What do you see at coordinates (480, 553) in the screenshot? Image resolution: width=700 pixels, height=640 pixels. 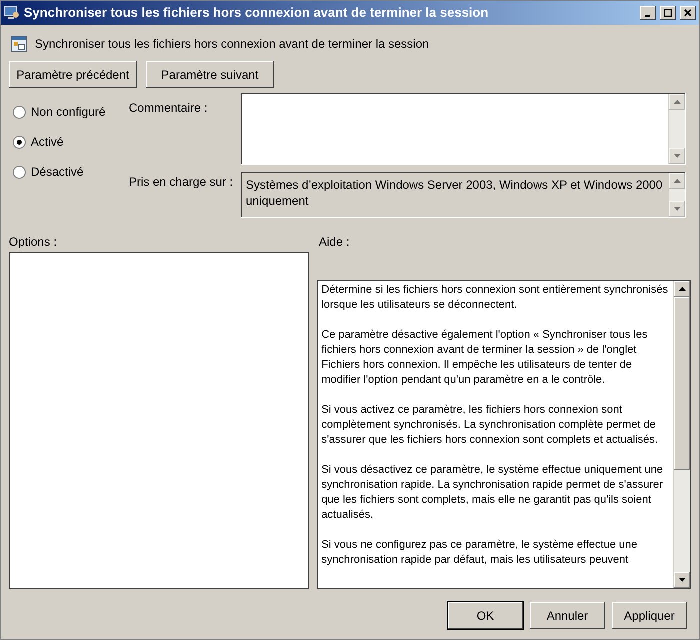 I see `help-paragraph: Si vous ne configurez pas ce paramètre, le système effectue une synchronisation rapide par défaut, mais les utilisateurs peuvent` at bounding box center [480, 553].